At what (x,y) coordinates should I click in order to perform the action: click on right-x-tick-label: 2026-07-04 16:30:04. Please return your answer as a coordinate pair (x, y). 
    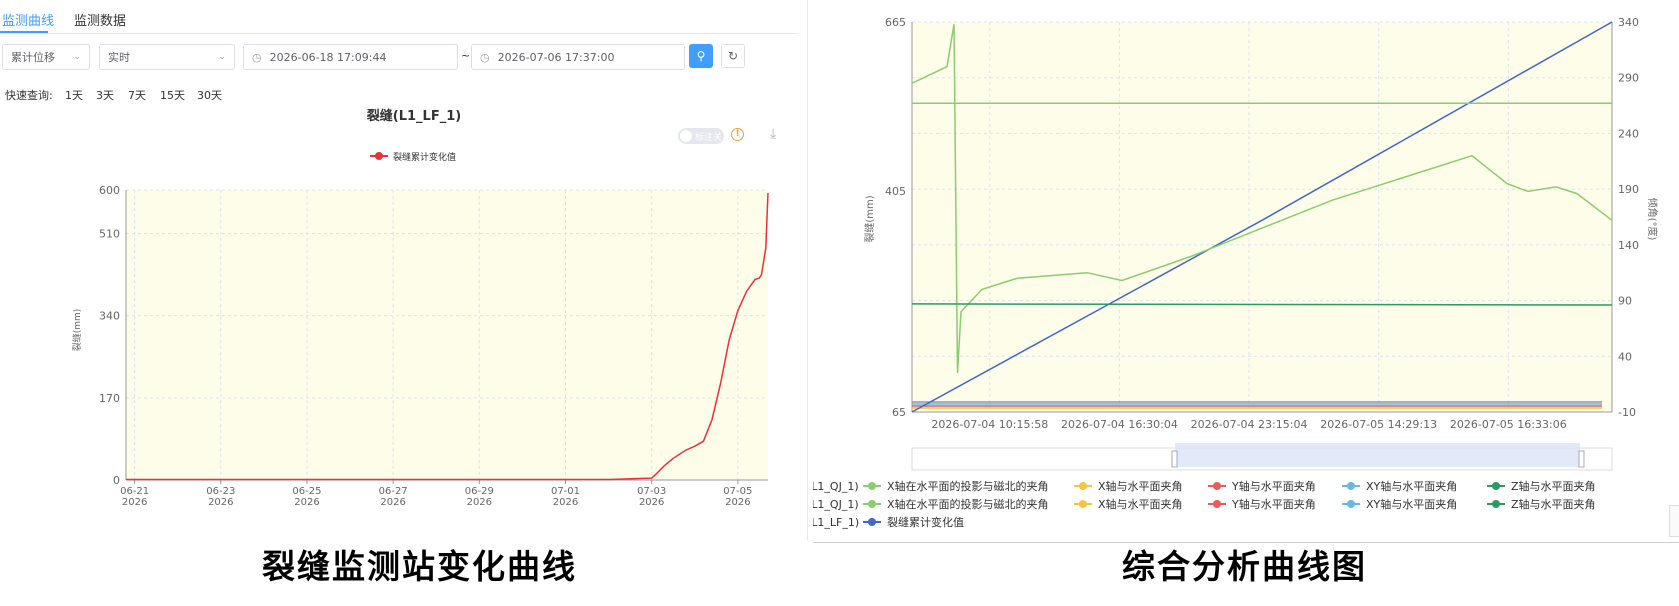
    Looking at the image, I should click on (1119, 424).